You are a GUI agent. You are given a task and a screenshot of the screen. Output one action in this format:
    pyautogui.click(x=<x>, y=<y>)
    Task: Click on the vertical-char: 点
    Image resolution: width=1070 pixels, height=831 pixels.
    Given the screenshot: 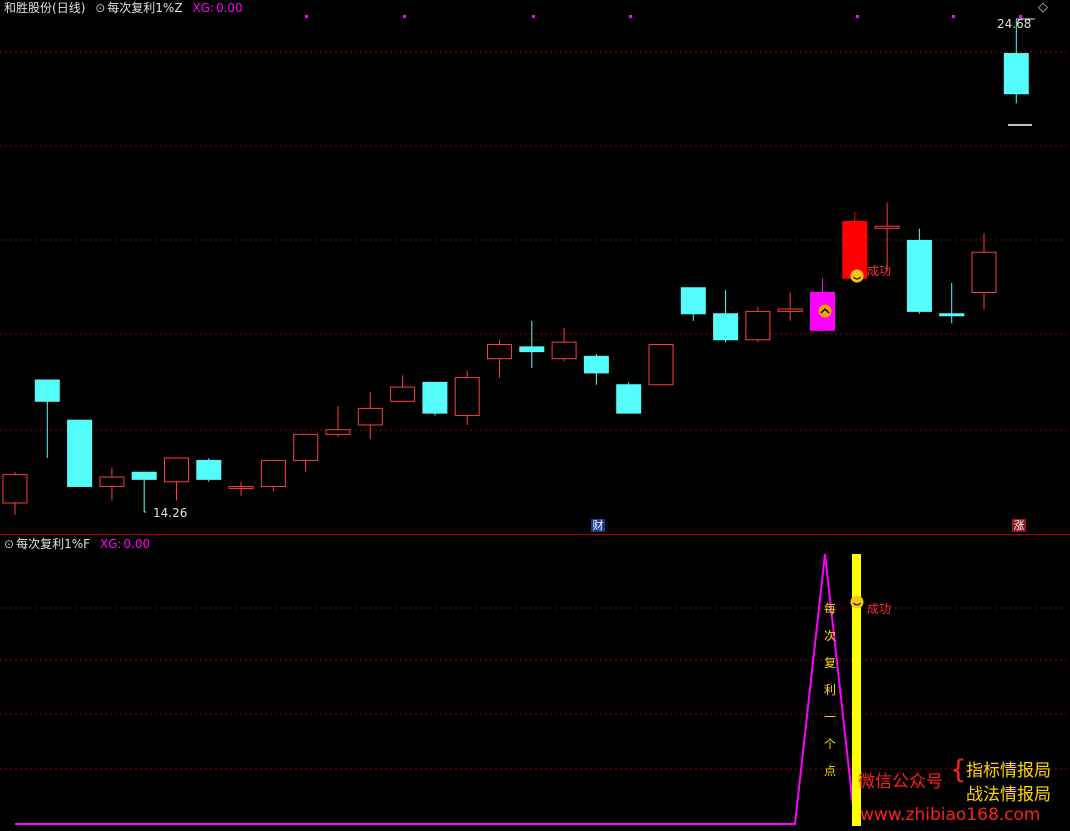 What is the action you would take?
    pyautogui.click(x=829, y=771)
    